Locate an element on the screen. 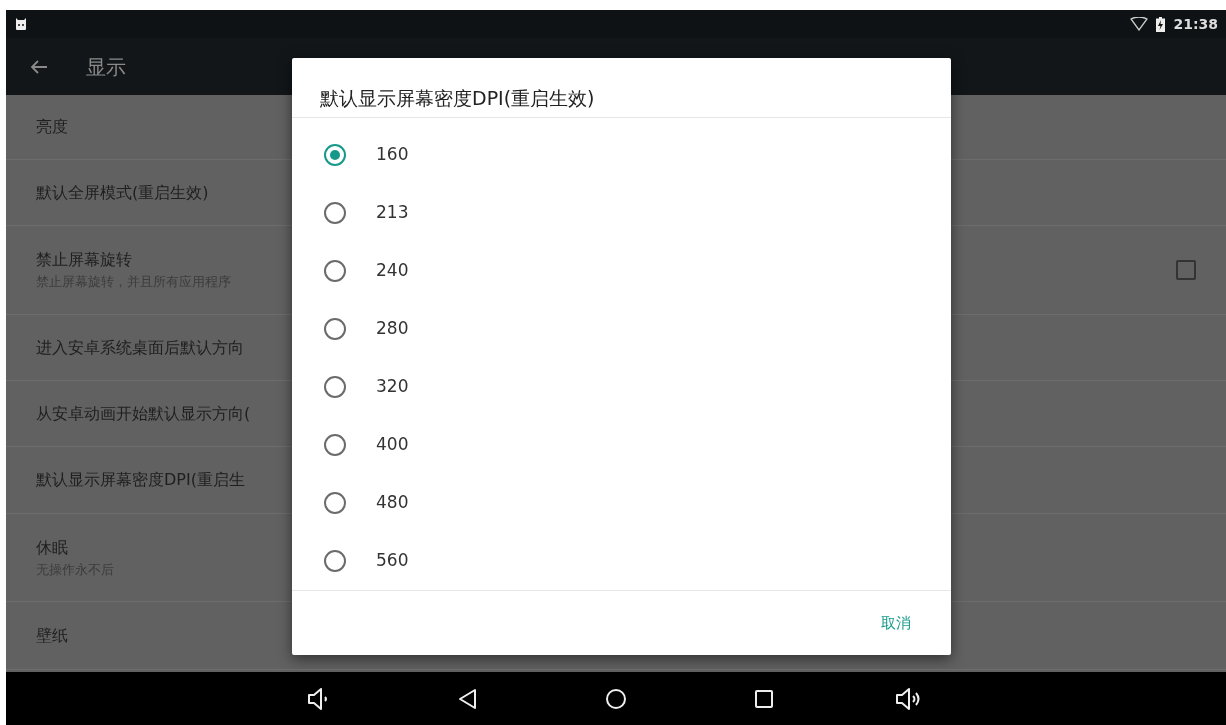 This screenshot has width=1226, height=725. battery-charging-icon is located at coordinates (1161, 24).